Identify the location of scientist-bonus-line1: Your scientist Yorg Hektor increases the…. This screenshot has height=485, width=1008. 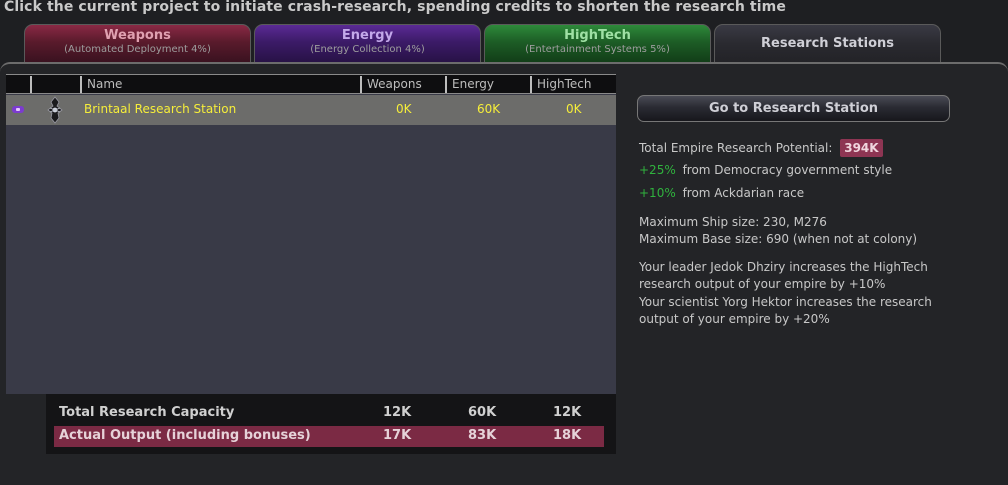
(785, 302).